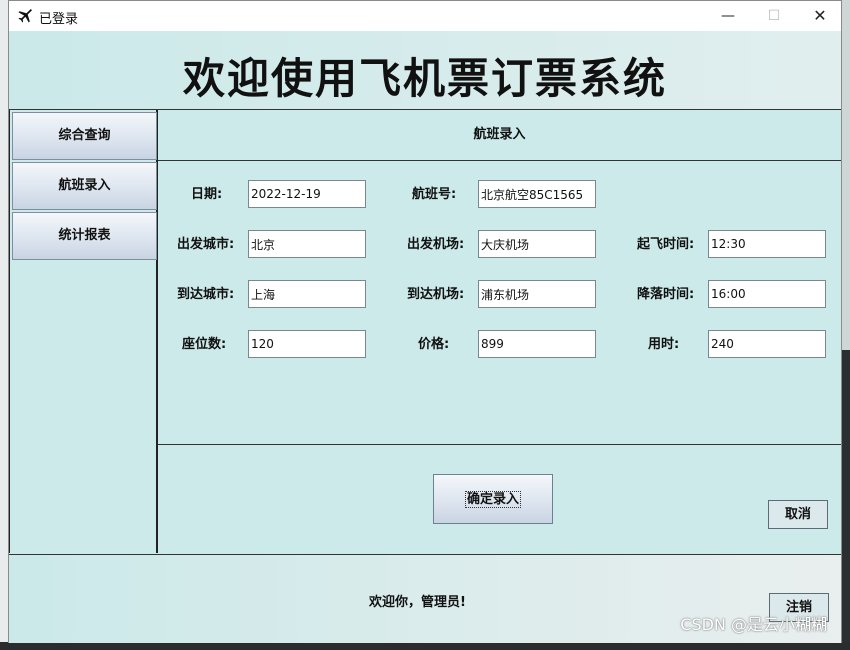  I want to click on submit-entry-label: 确定录入, so click(492, 499).